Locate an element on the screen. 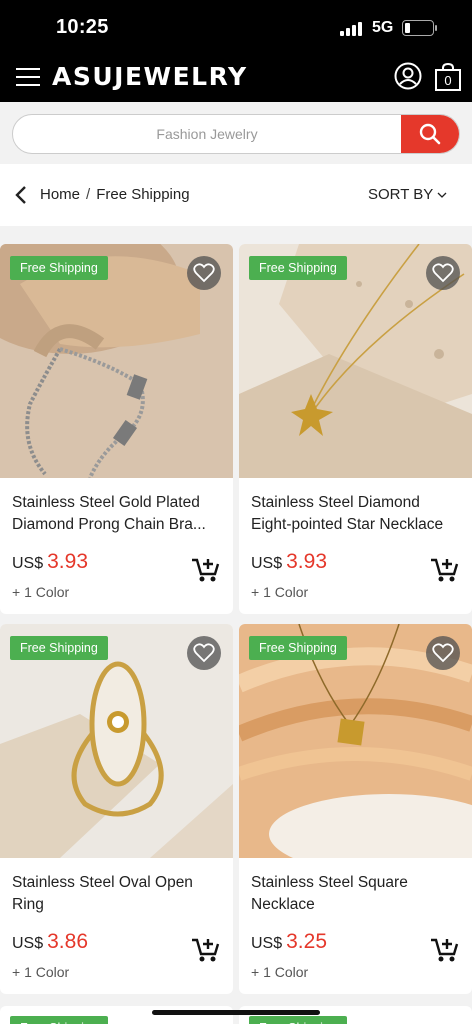 The width and height of the screenshot is (472, 1024). breadcrumb: Home / Free Shipping is located at coordinates (115, 194).